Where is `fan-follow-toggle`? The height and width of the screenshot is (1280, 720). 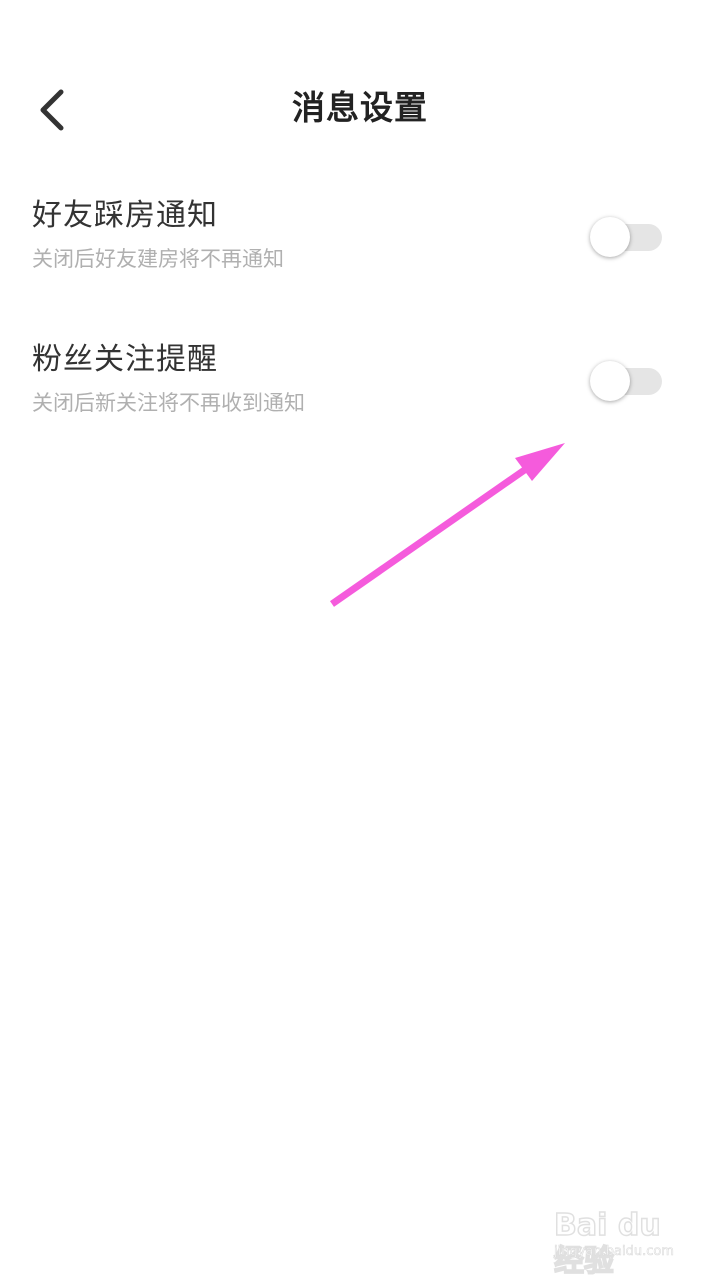 fan-follow-toggle is located at coordinates (627, 380).